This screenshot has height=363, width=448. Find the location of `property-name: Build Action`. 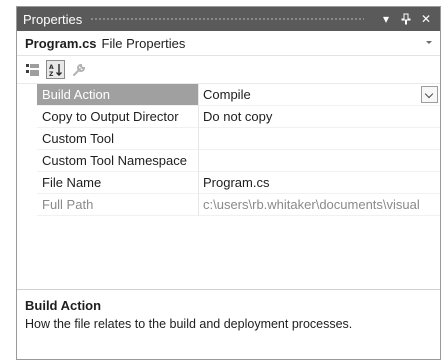

property-name: Build Action is located at coordinates (118, 95).